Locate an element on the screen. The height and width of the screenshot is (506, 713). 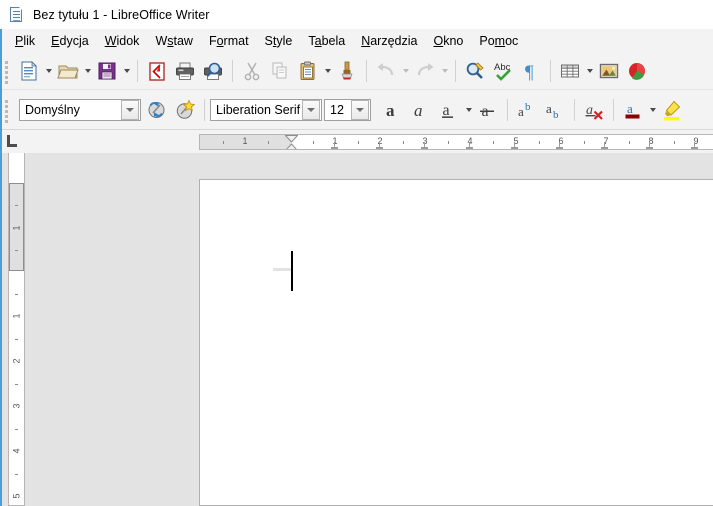
paragraph-style-combo: Domyślny is located at coordinates (80, 109).